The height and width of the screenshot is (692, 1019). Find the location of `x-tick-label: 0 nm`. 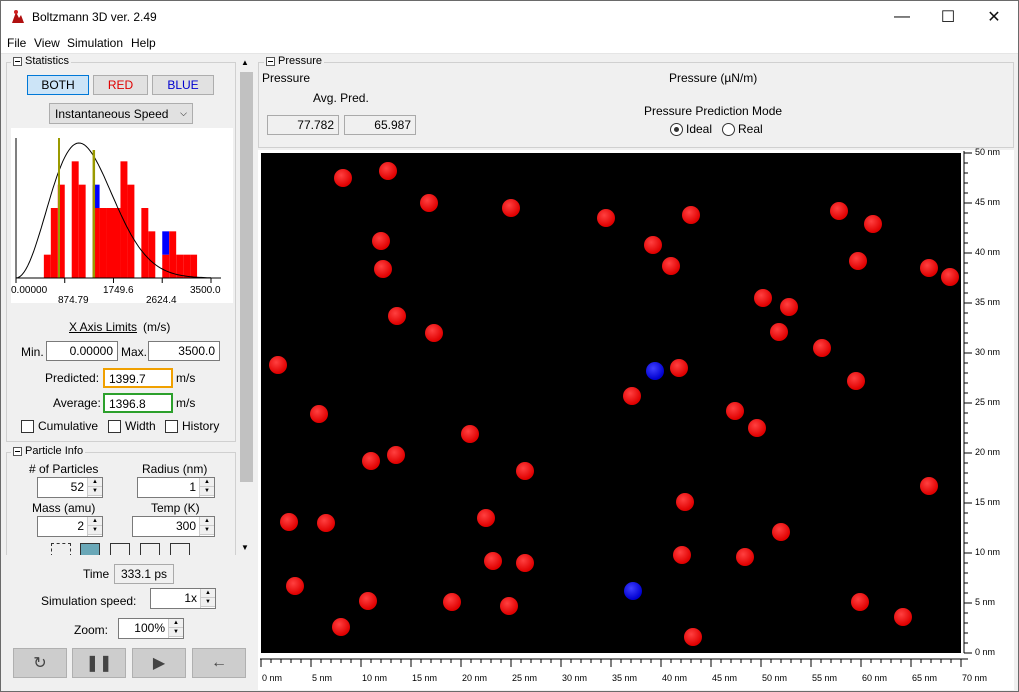

x-tick-label: 0 nm is located at coordinates (272, 678).